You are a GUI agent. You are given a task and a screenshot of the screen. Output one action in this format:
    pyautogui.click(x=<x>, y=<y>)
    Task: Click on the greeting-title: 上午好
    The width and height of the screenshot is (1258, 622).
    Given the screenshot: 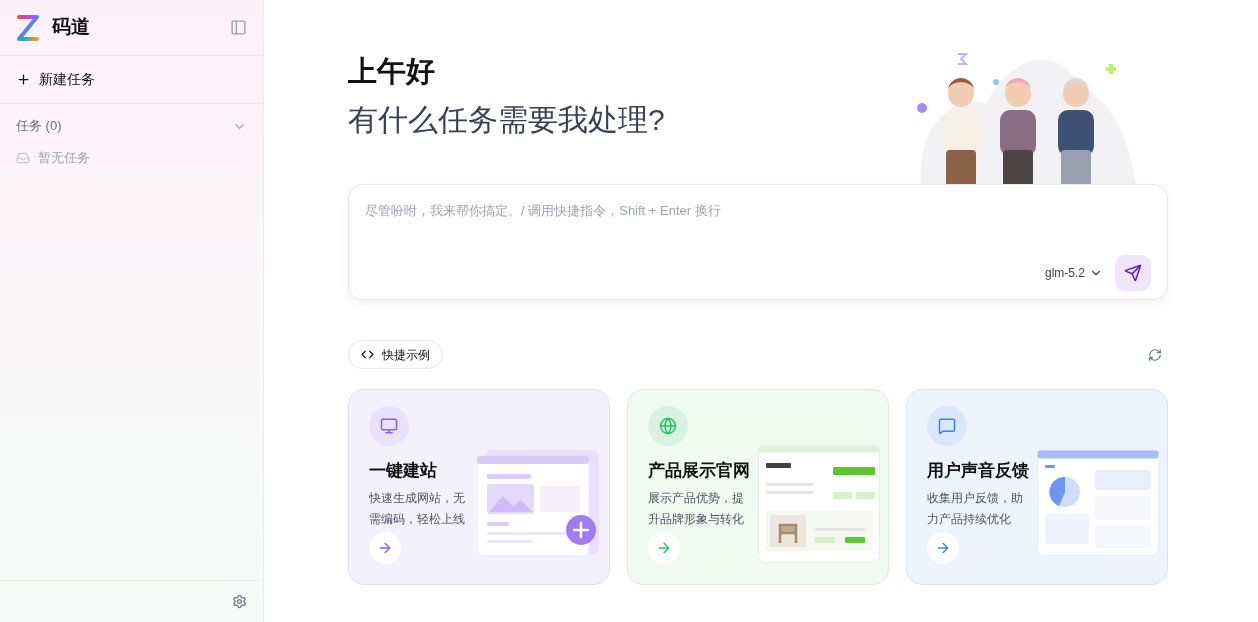 What is the action you would take?
    pyautogui.click(x=392, y=71)
    